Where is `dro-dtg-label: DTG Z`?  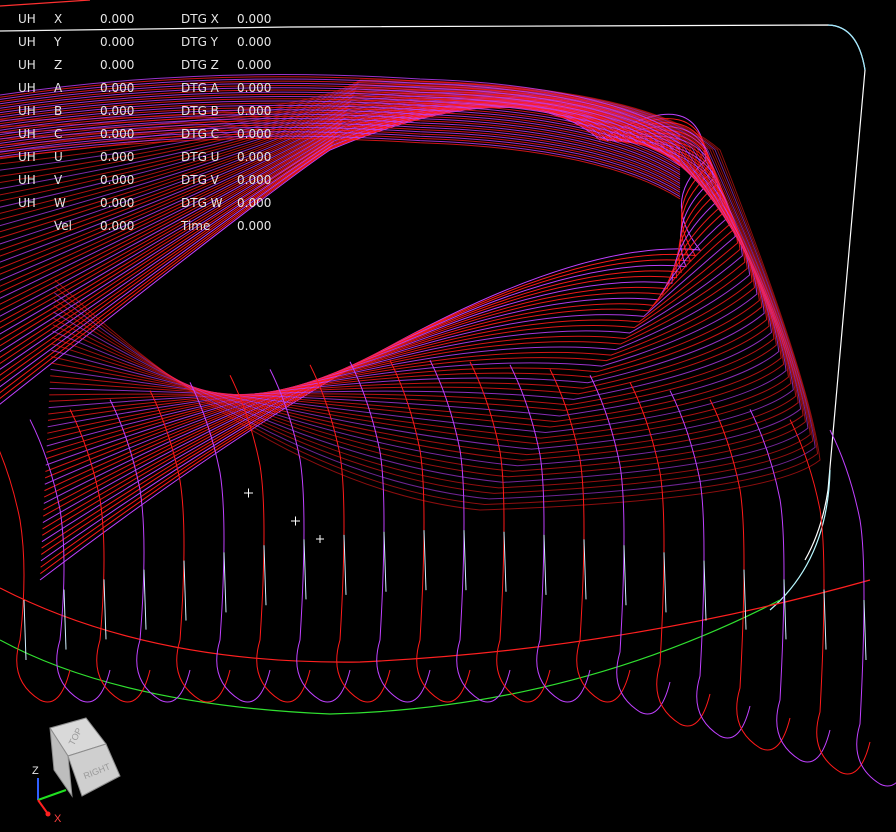 dro-dtg-label: DTG Z is located at coordinates (200, 65).